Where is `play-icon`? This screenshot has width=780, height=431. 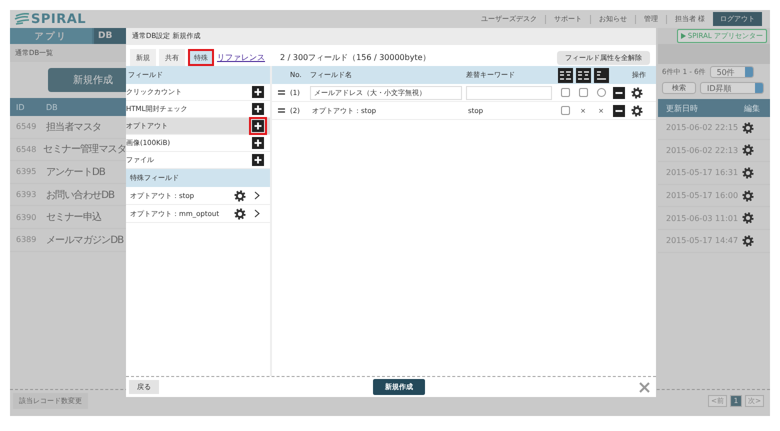
play-icon is located at coordinates (683, 36).